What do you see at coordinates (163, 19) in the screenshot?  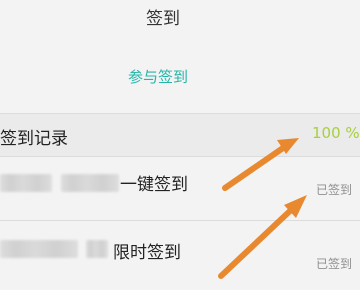 I see `page-title: 签到` at bounding box center [163, 19].